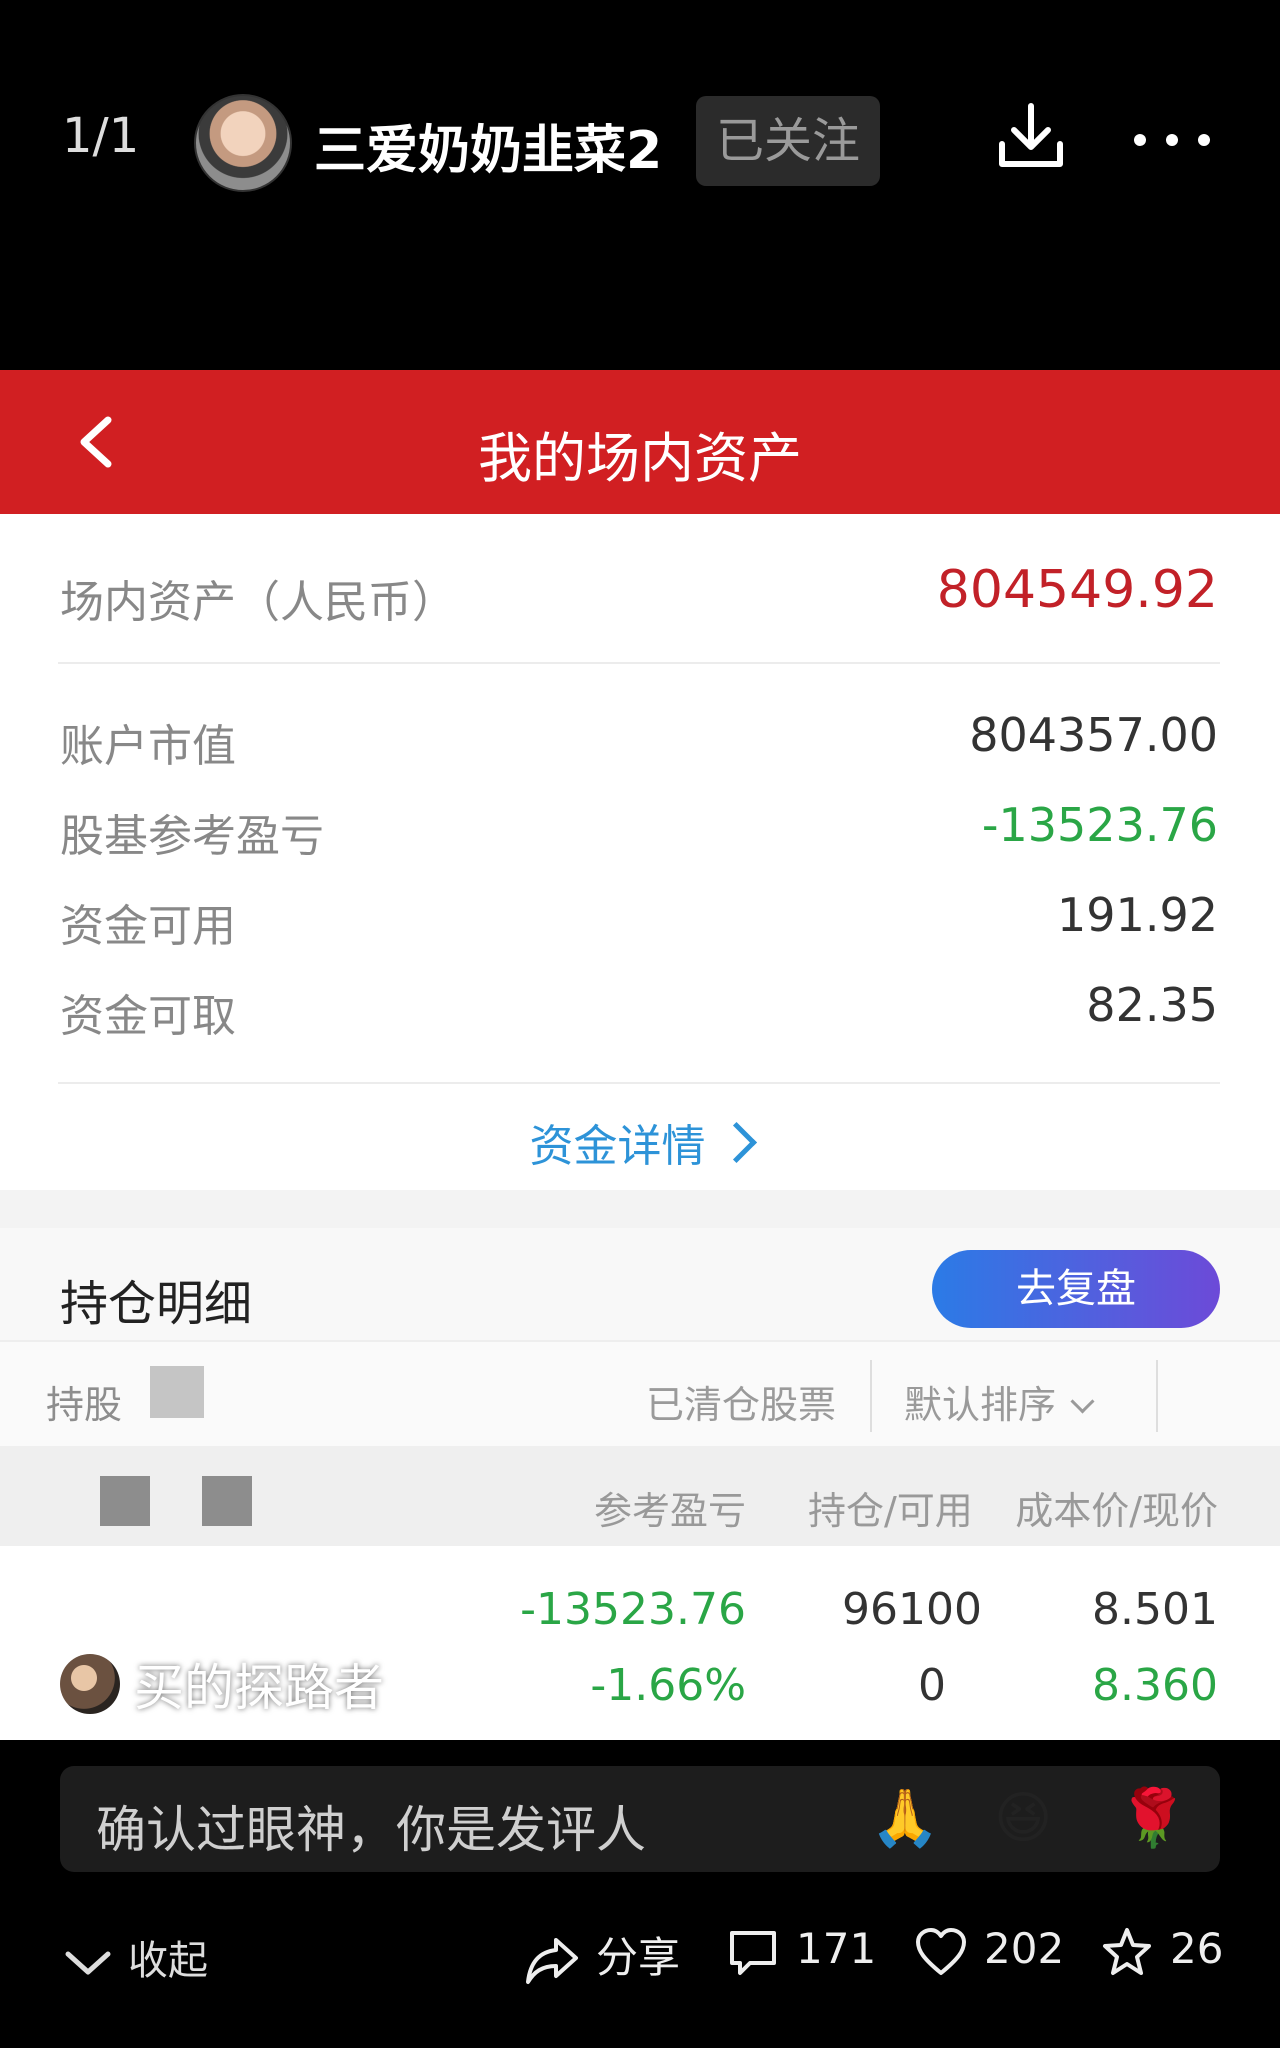 The height and width of the screenshot is (2048, 1280). Describe the element at coordinates (640, 1394) in the screenshot. I see `filter-bar: 持股 已清仓股票 默认排序` at that location.